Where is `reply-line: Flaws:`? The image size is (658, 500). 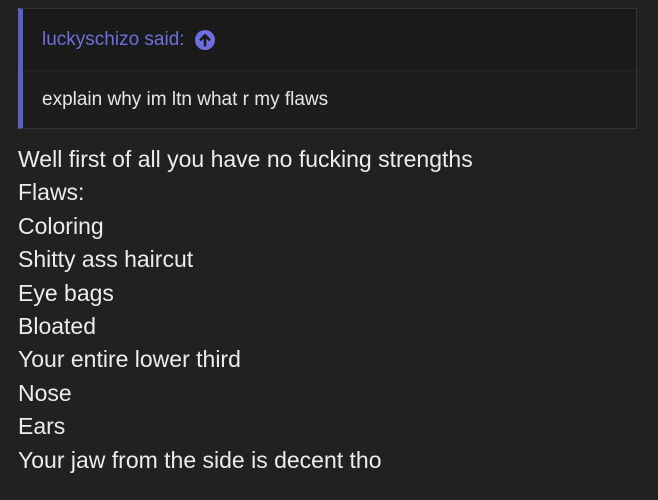
reply-line: Flaws: is located at coordinates (51, 192).